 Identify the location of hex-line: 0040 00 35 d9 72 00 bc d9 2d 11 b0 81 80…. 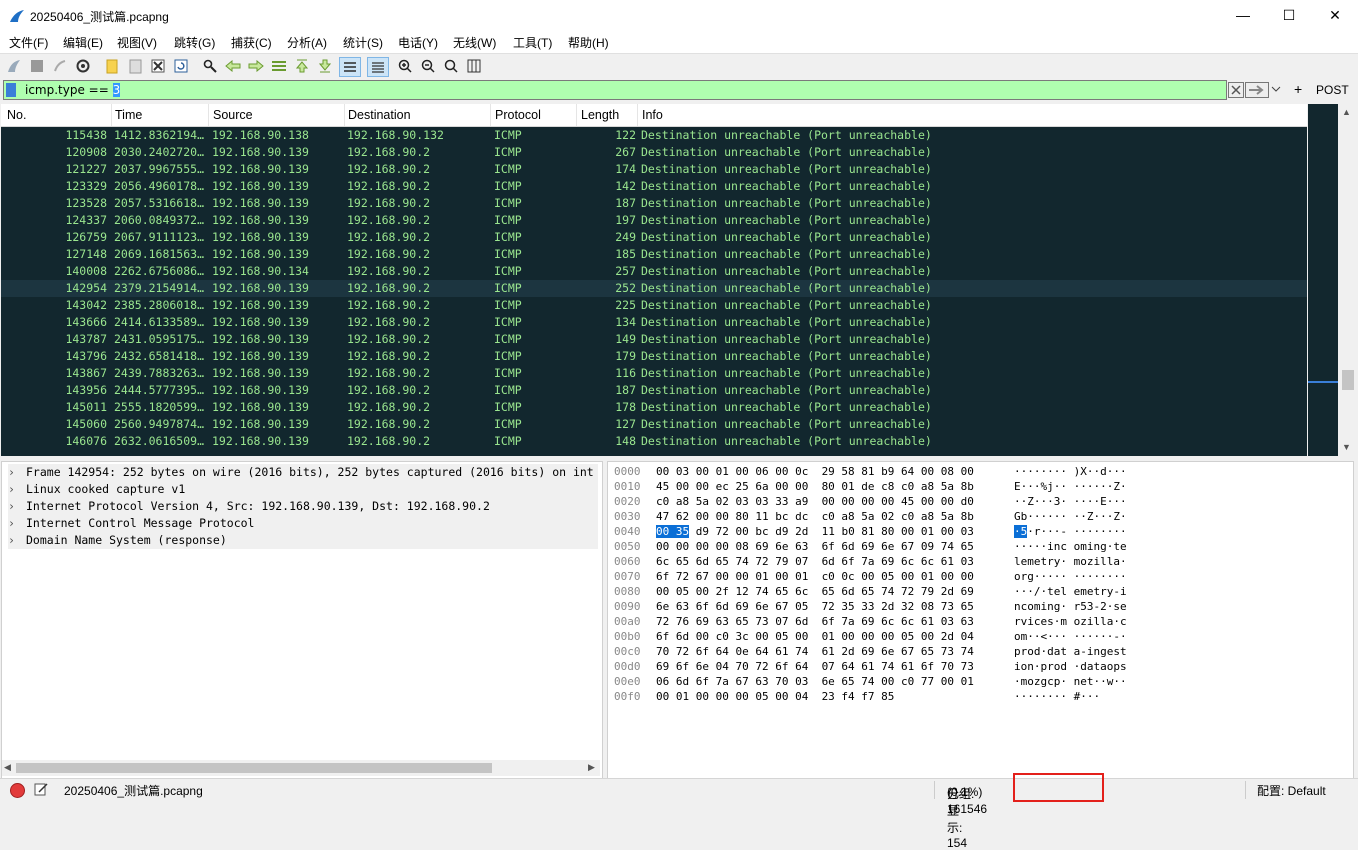
(870, 531).